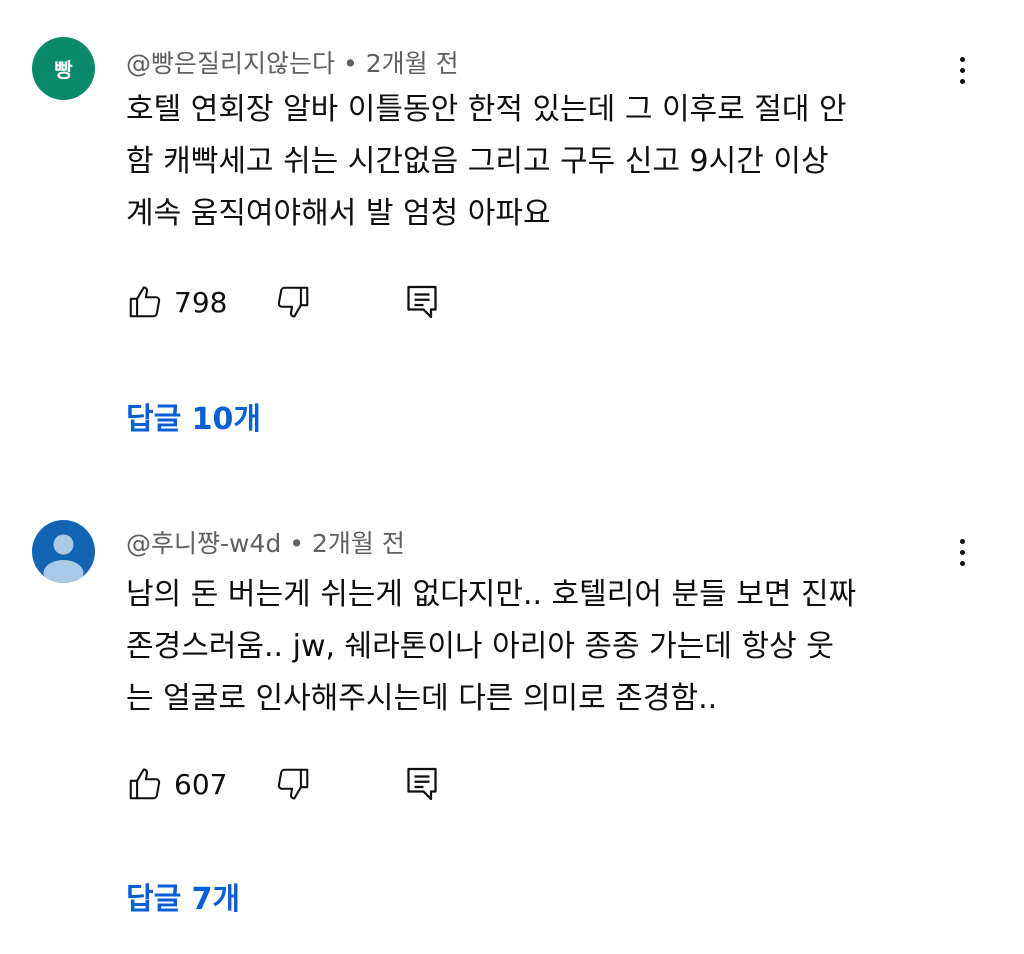 The width and height of the screenshot is (1024, 954). I want to click on like-button: 607, so click(185, 784).